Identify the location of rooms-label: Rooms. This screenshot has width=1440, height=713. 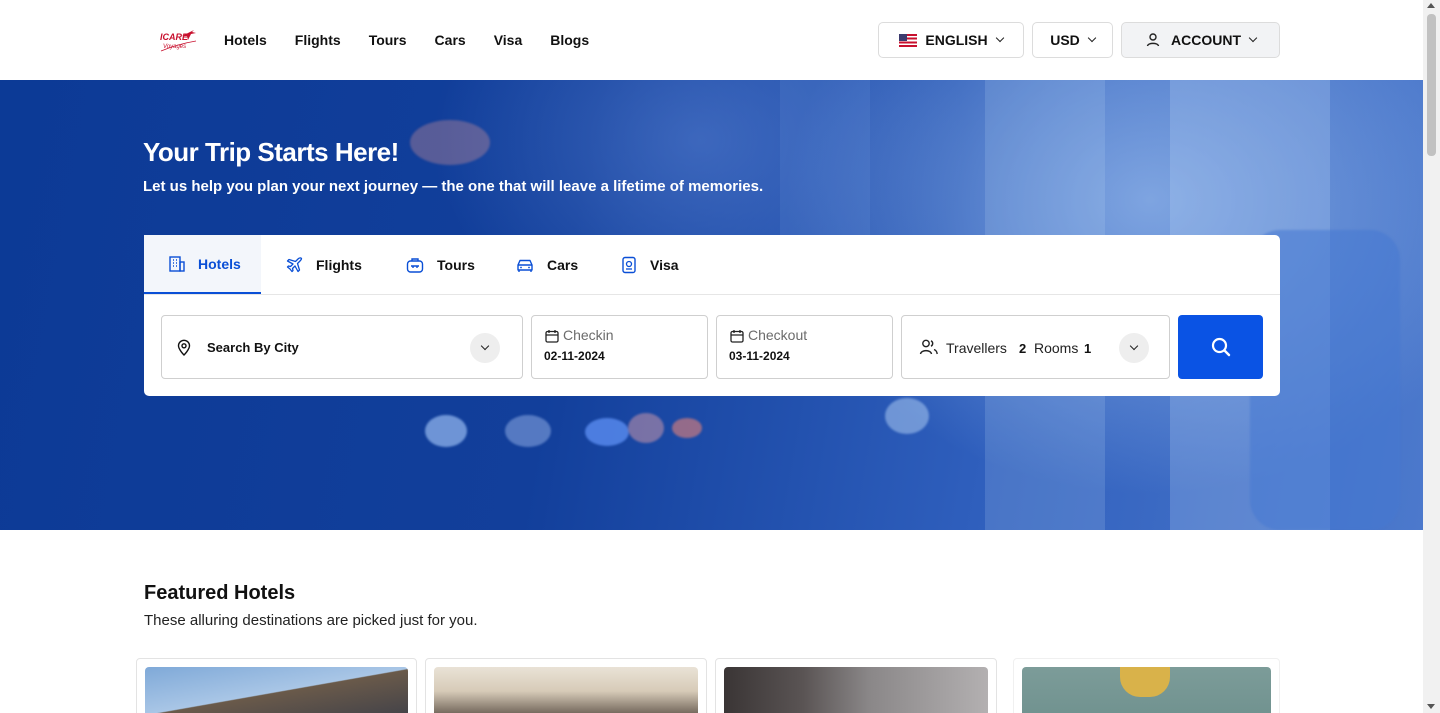
(1056, 348).